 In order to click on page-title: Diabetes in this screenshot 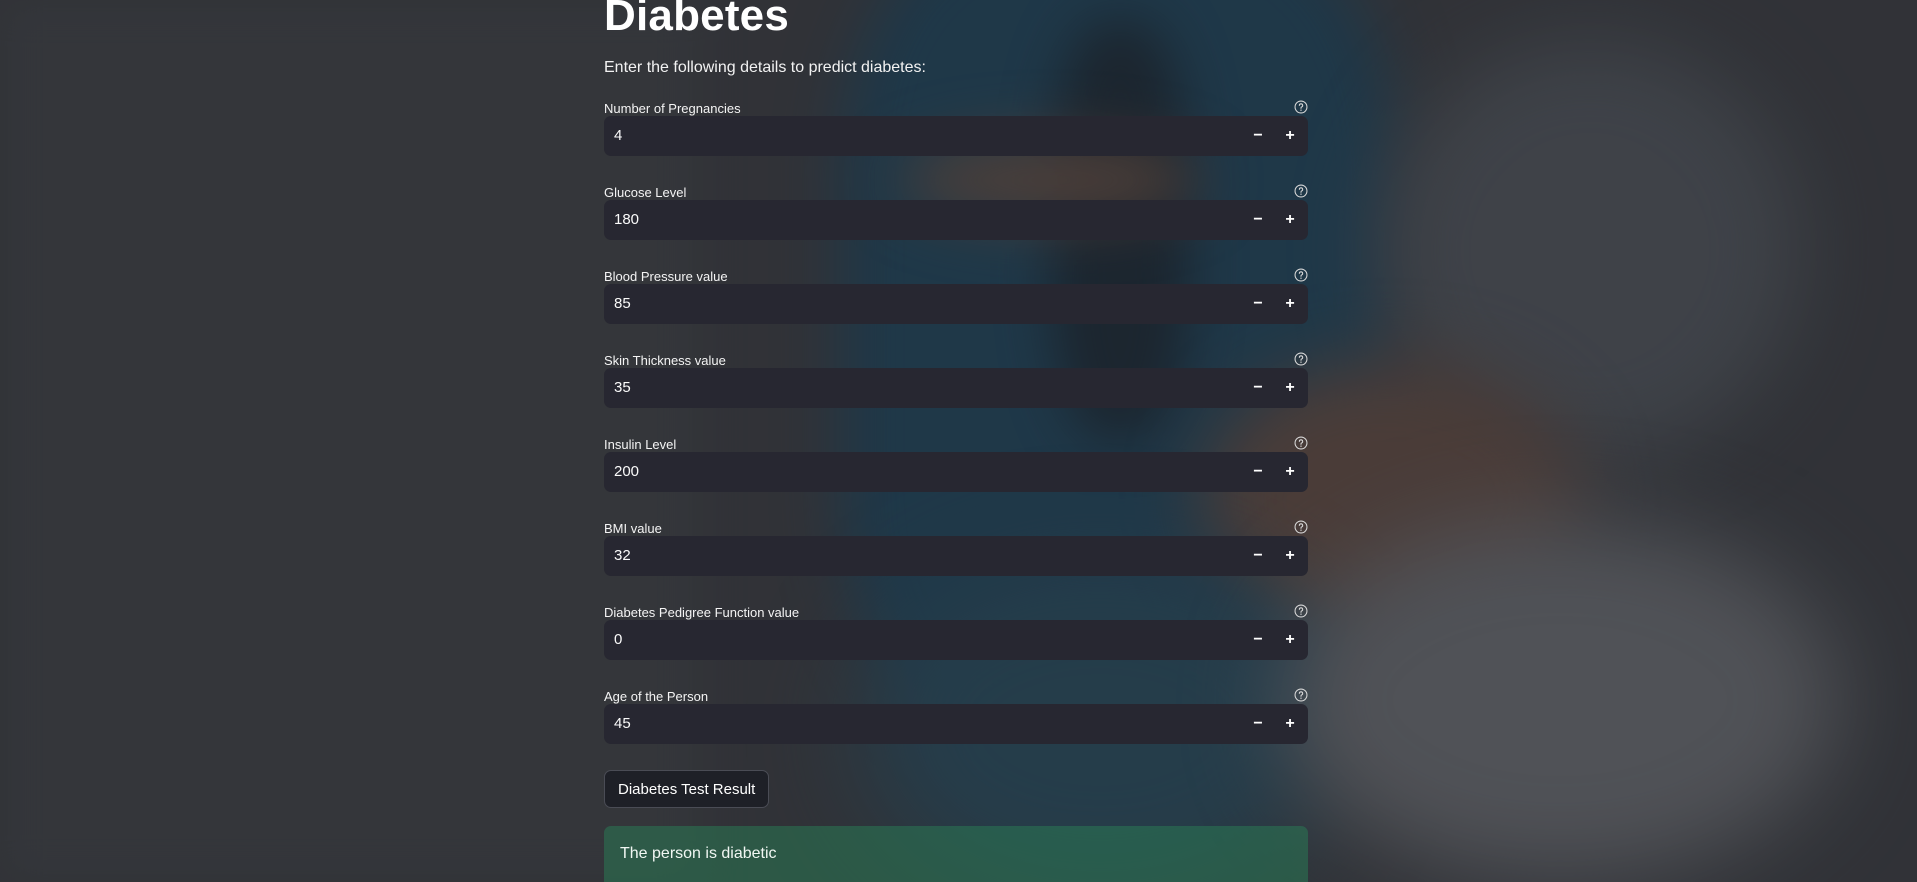, I will do `click(697, 20)`.